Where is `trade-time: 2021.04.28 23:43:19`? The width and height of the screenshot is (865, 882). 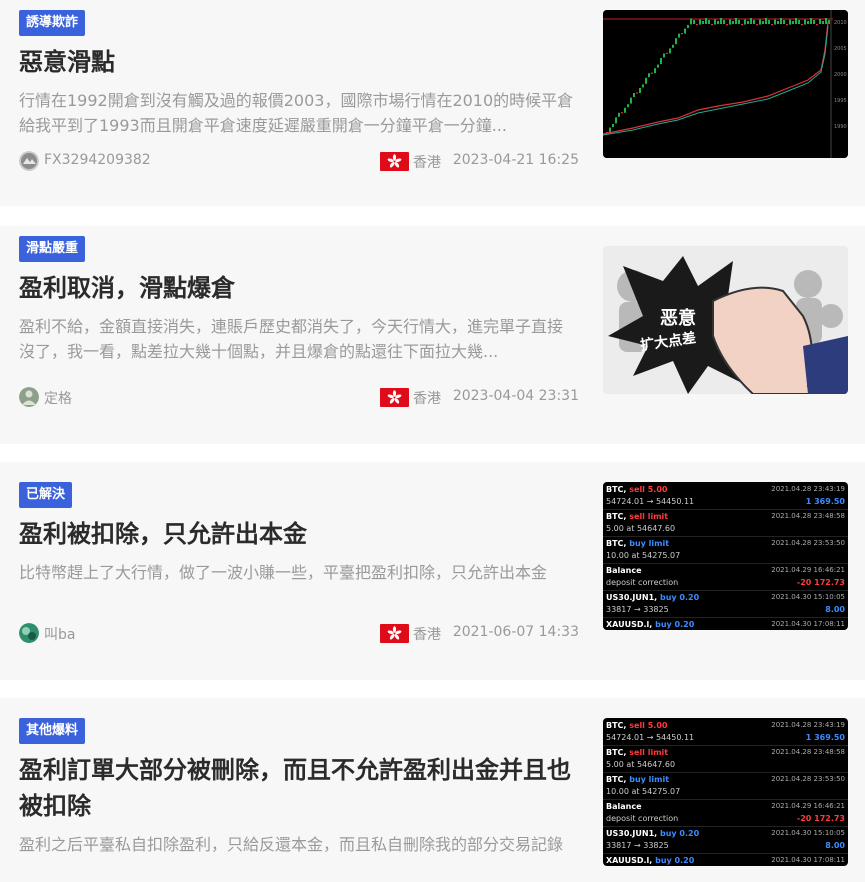
trade-time: 2021.04.28 23:43:19 is located at coordinates (808, 725).